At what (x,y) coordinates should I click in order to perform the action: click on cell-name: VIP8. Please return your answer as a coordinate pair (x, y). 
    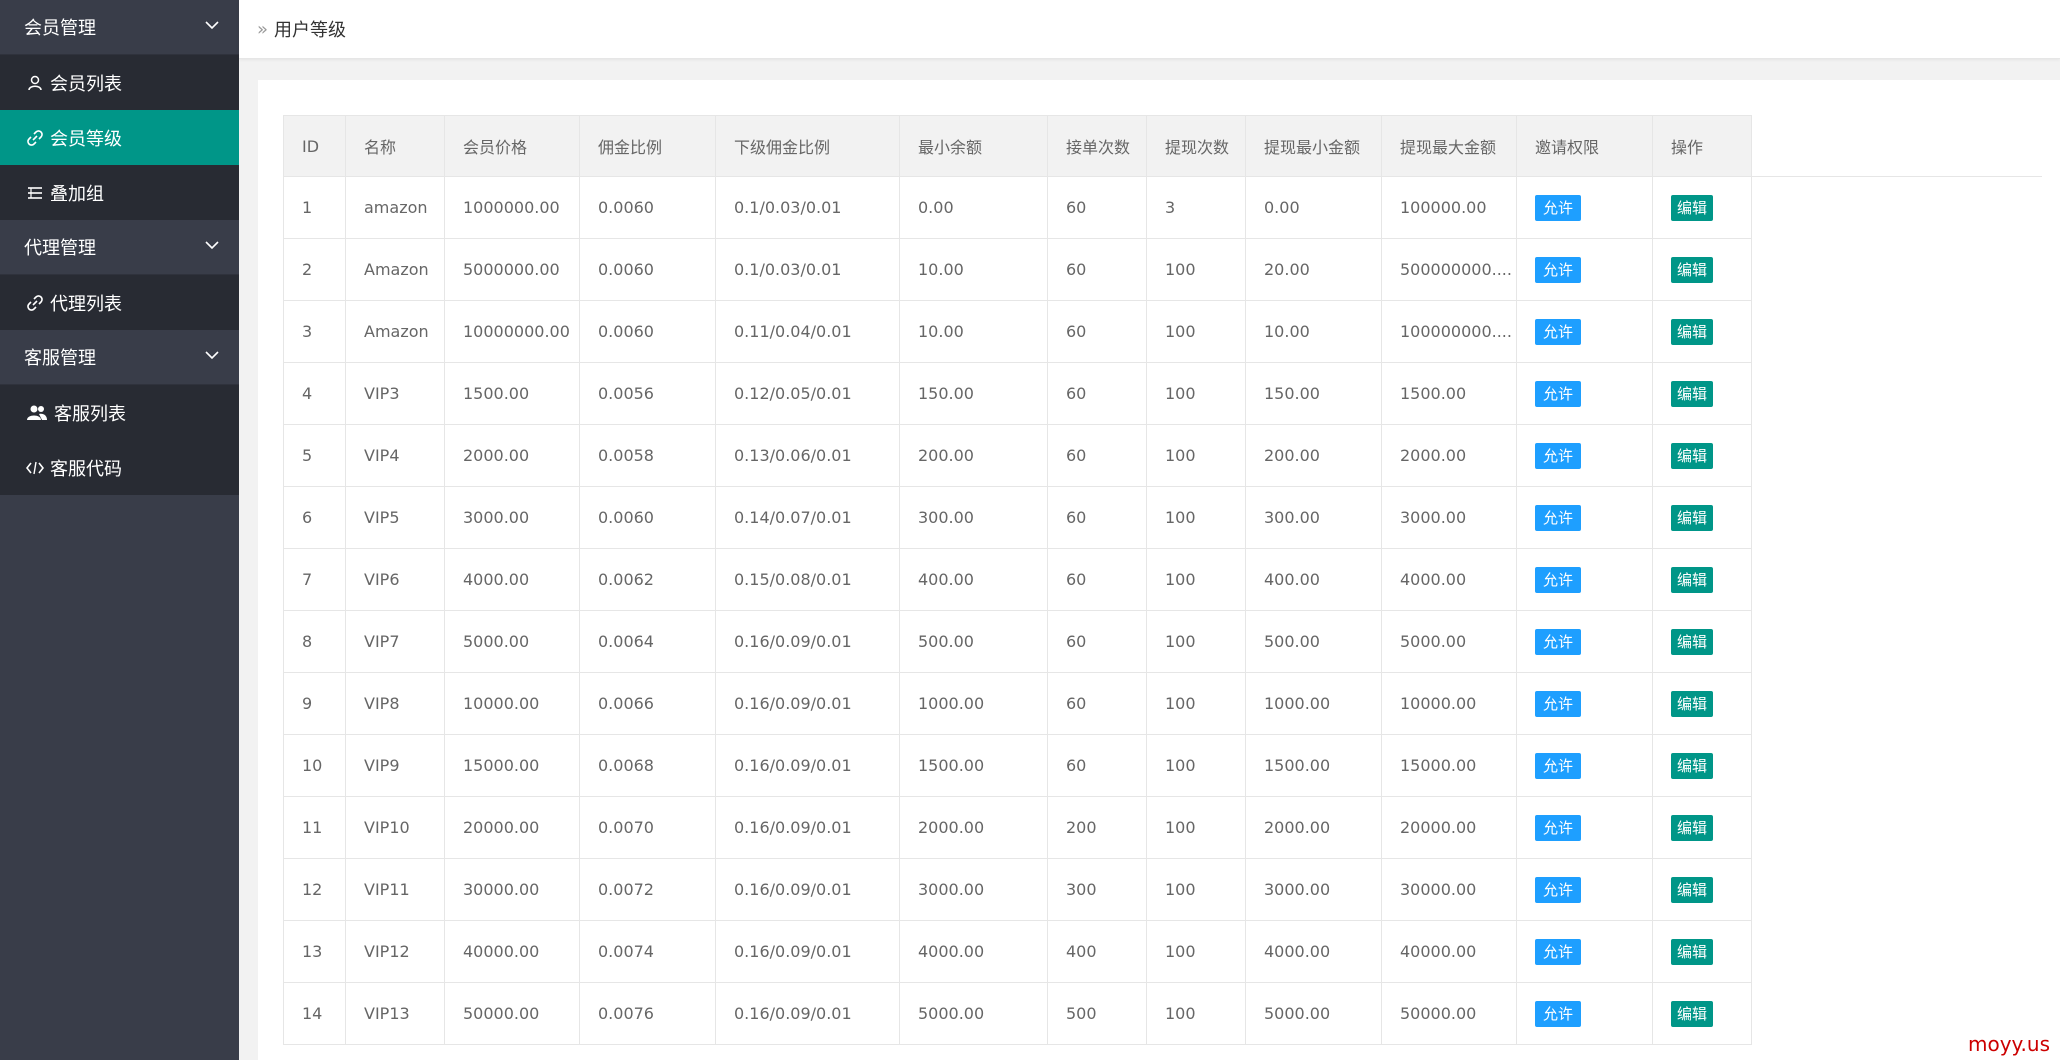
    Looking at the image, I should click on (395, 703).